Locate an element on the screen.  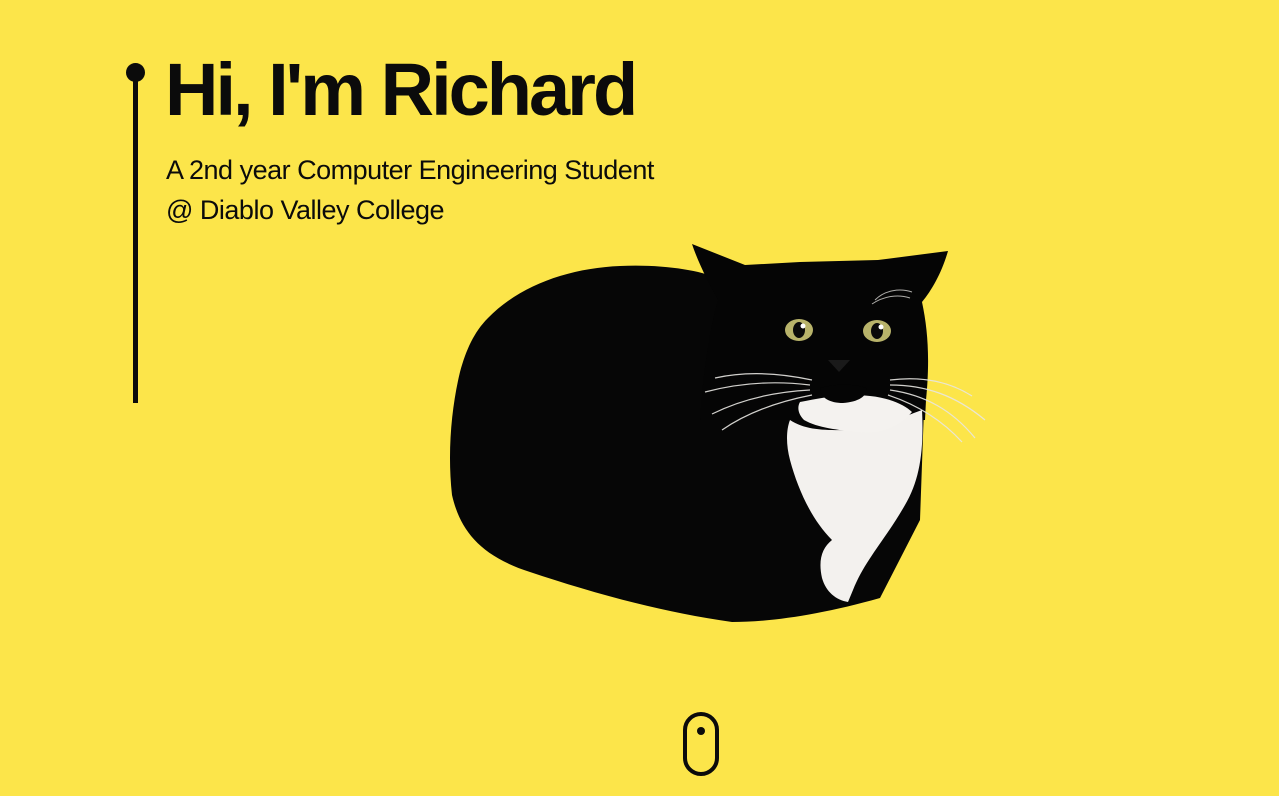
subtitle-line-college: @ Diablo Valley College is located at coordinates (305, 210).